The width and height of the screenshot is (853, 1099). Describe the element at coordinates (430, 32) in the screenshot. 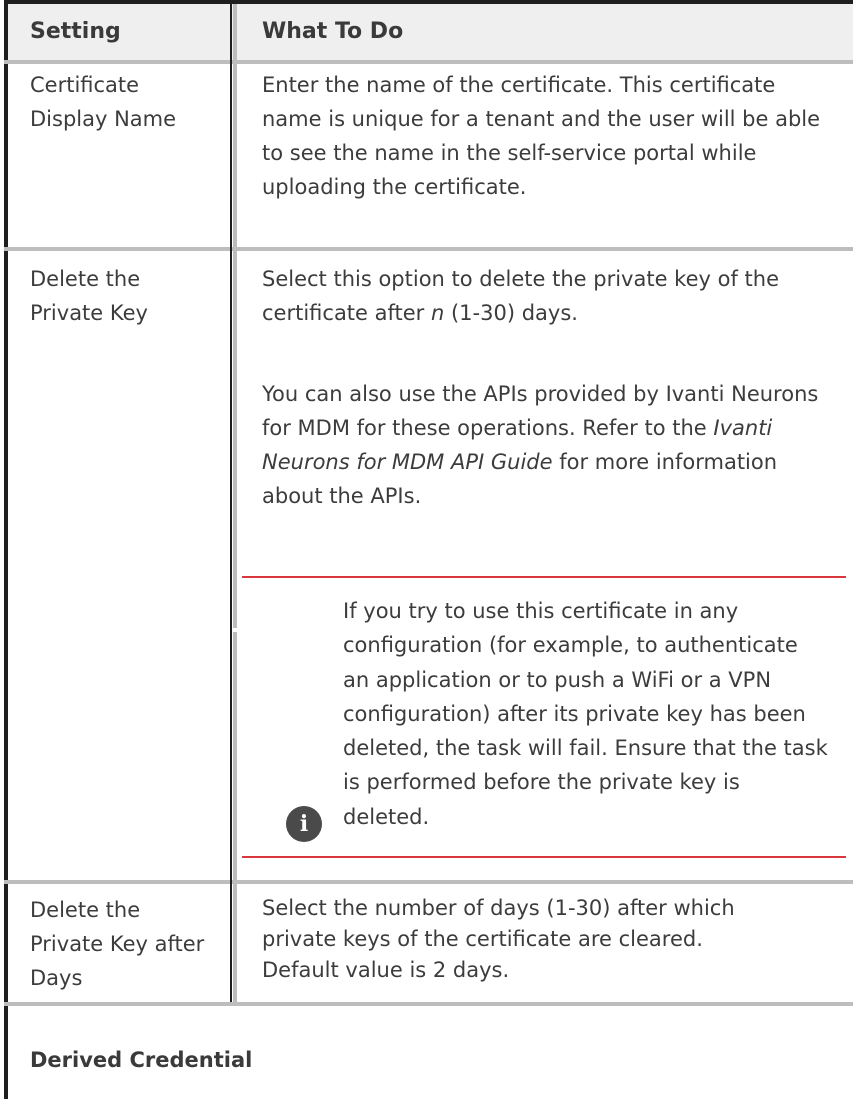

I see `table-header-row` at that location.